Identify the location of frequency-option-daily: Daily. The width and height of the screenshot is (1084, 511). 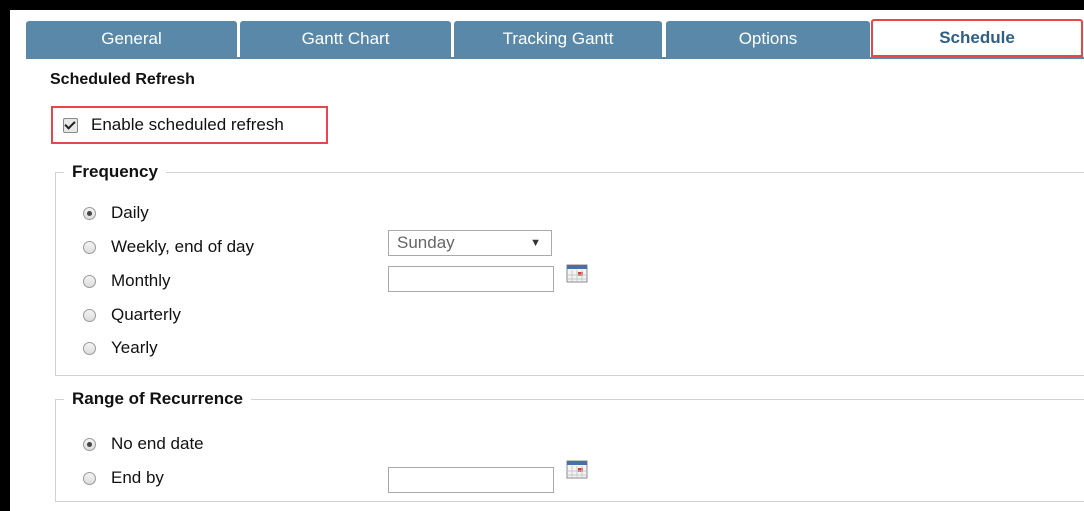
(116, 213).